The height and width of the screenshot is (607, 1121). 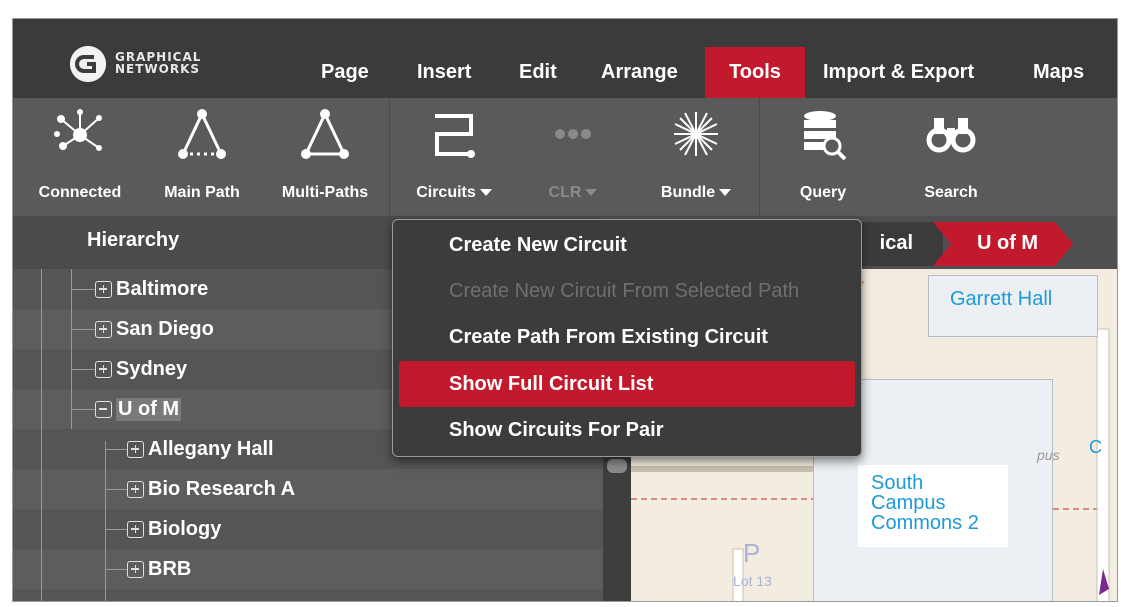 I want to click on breadcrumb-current: U of M, so click(x=1003, y=244).